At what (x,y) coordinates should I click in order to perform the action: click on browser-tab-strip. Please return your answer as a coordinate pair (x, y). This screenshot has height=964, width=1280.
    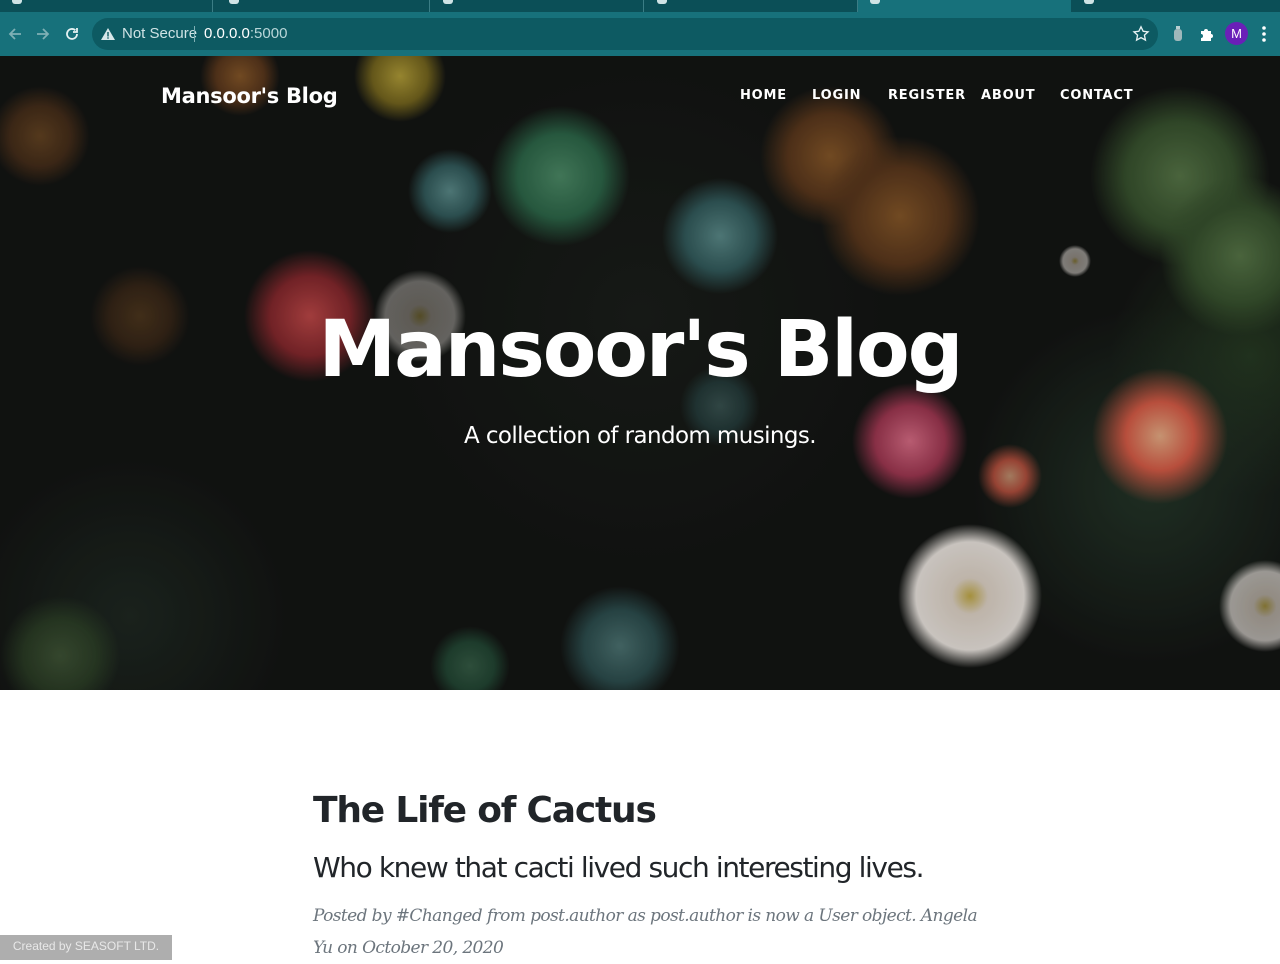
    Looking at the image, I should click on (640, 6).